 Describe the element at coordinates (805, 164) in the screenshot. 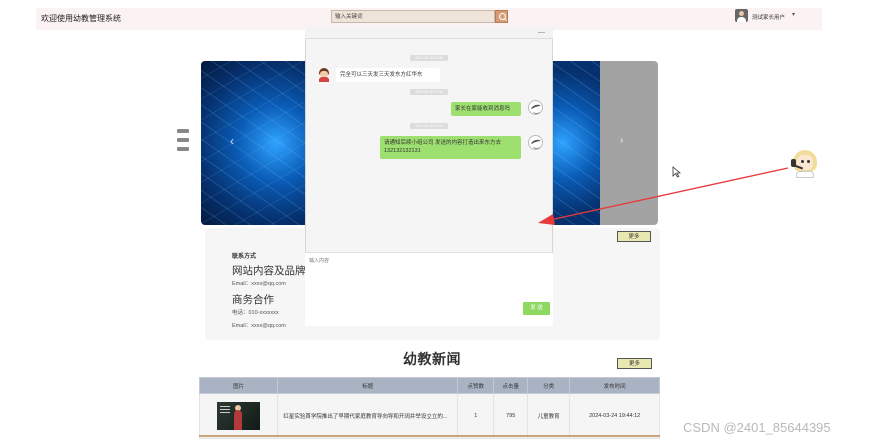

I see `customer-service-avatar` at that location.